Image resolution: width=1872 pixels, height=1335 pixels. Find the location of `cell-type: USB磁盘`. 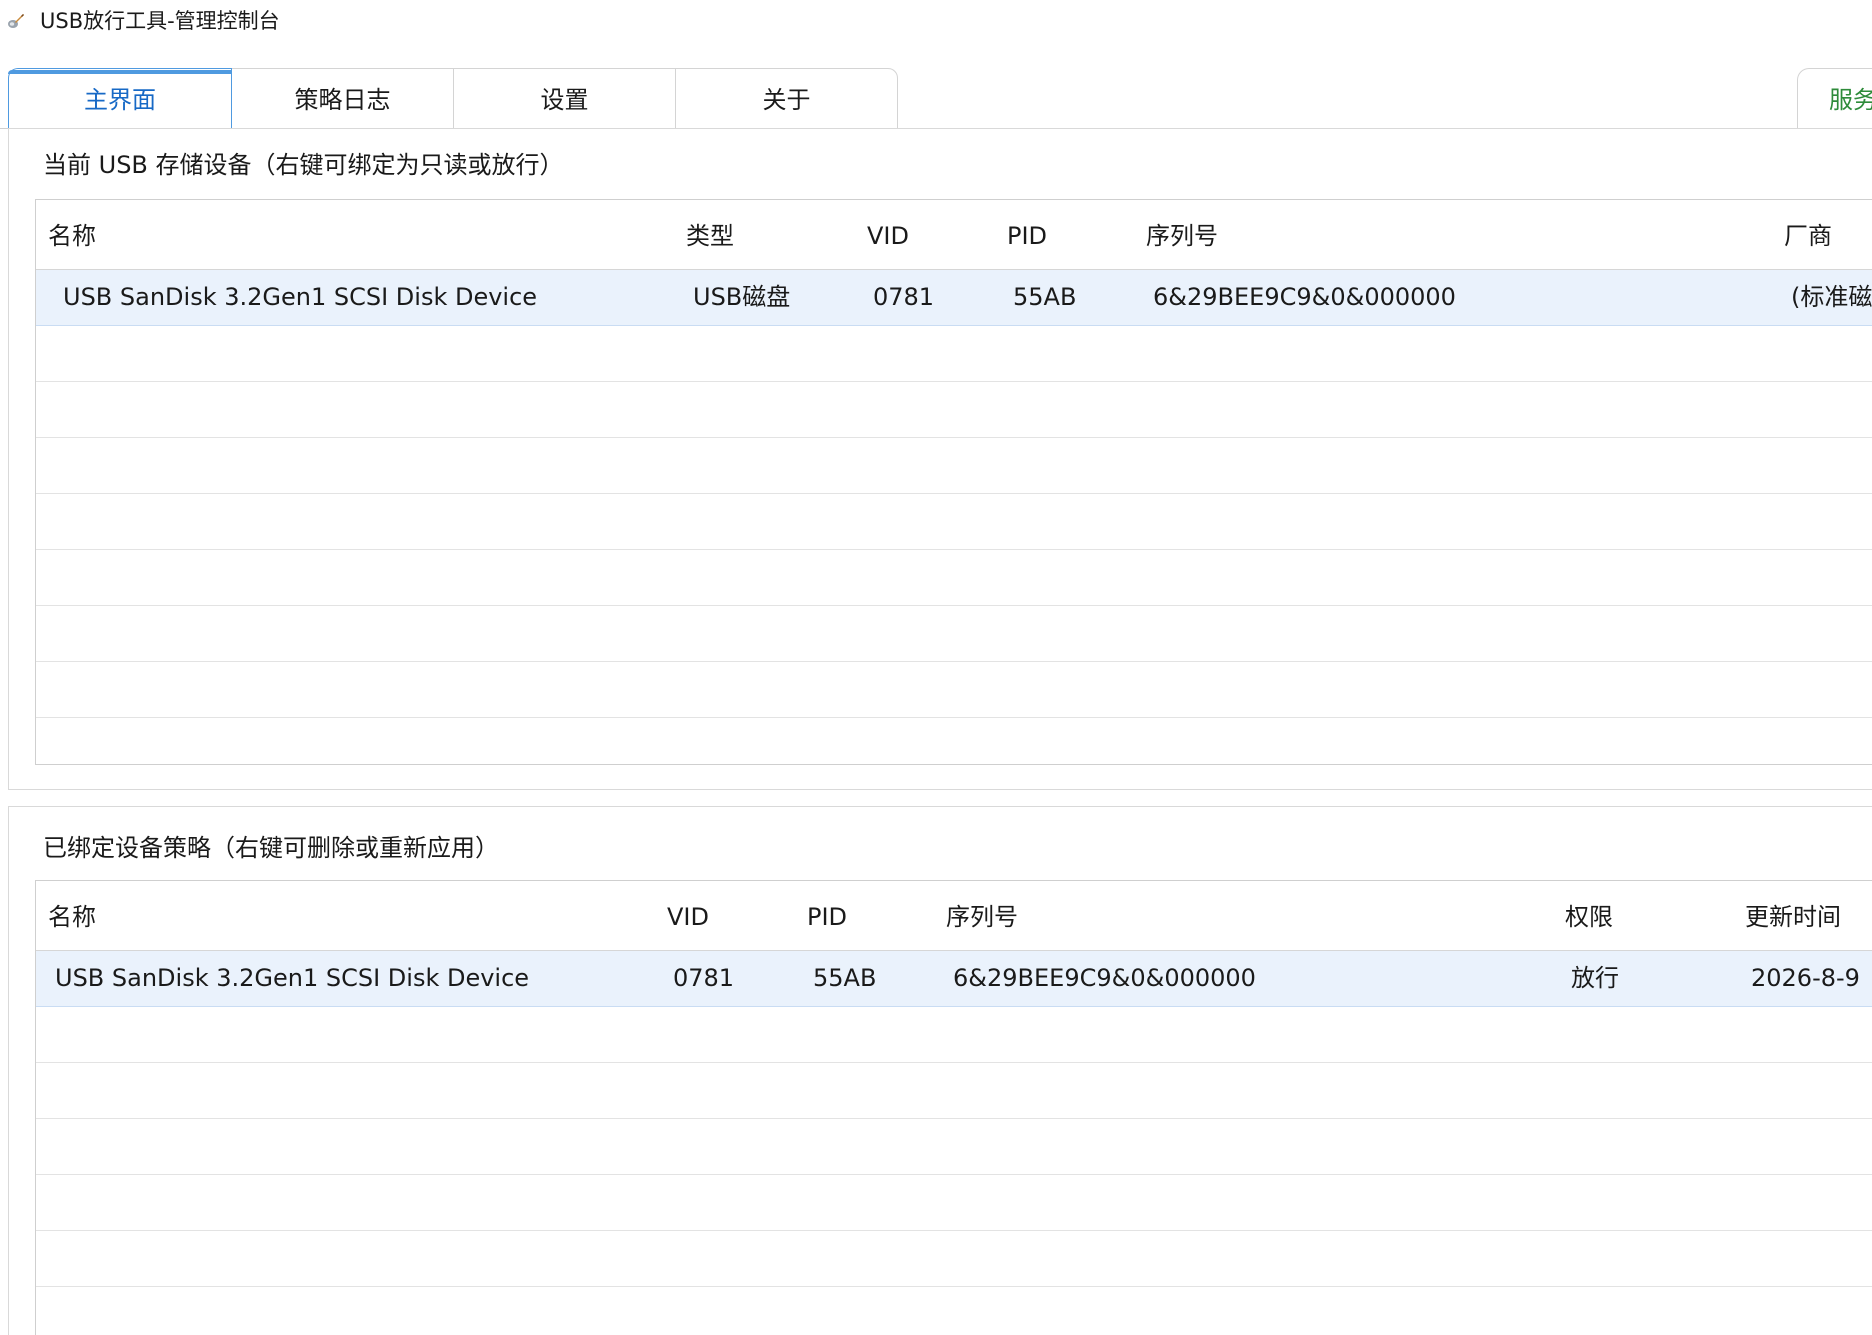

cell-type: USB磁盘 is located at coordinates (742, 297).